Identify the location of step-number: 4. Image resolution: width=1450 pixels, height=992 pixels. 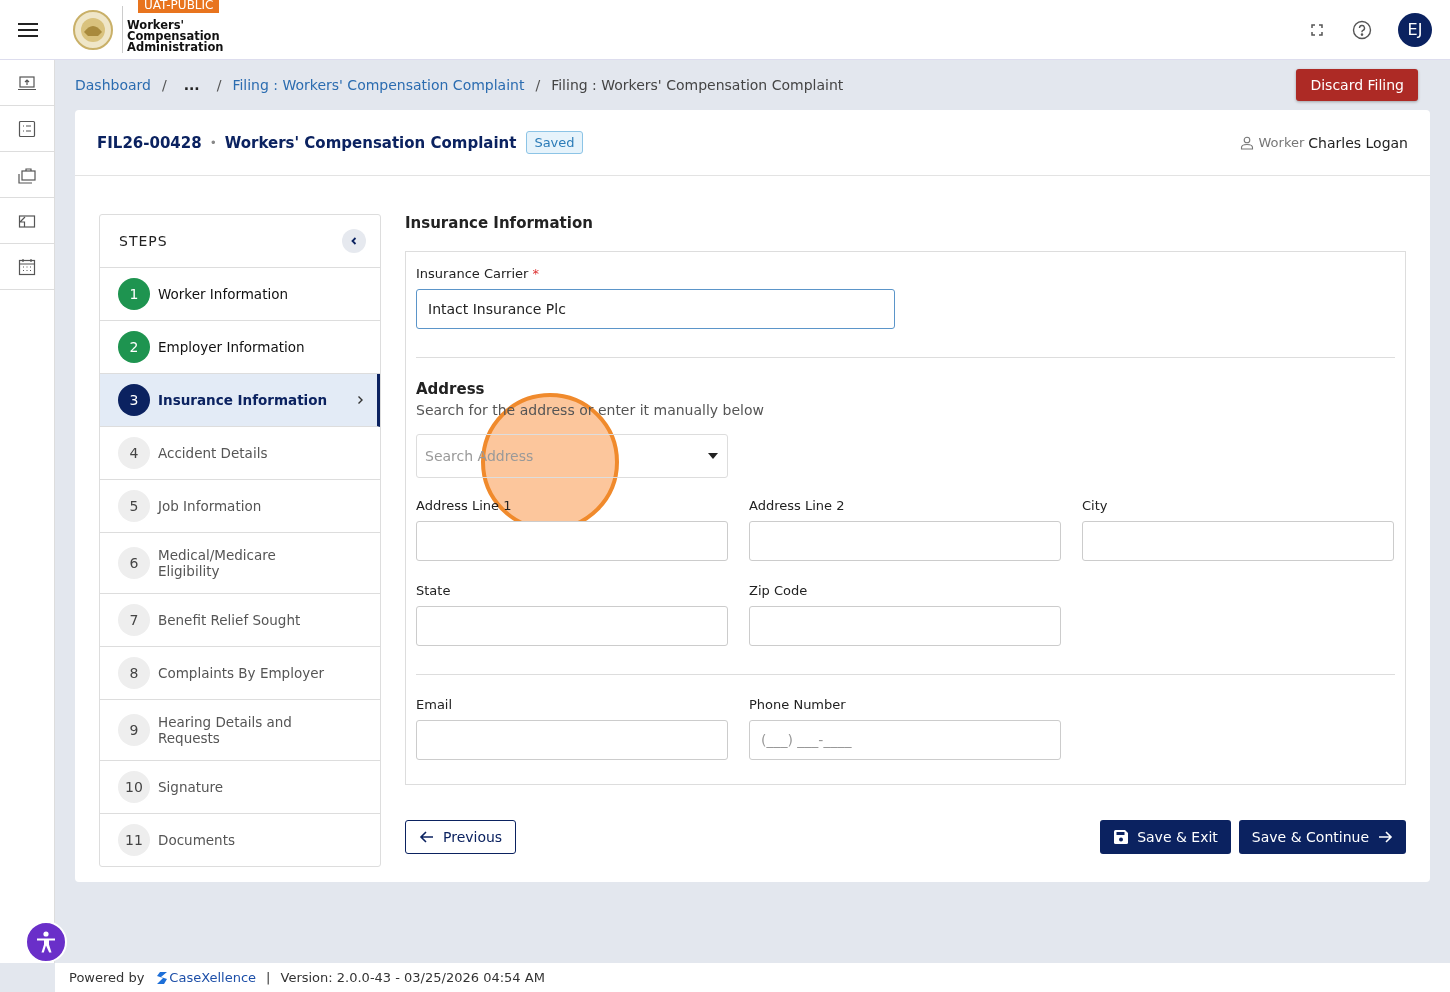
(134, 453).